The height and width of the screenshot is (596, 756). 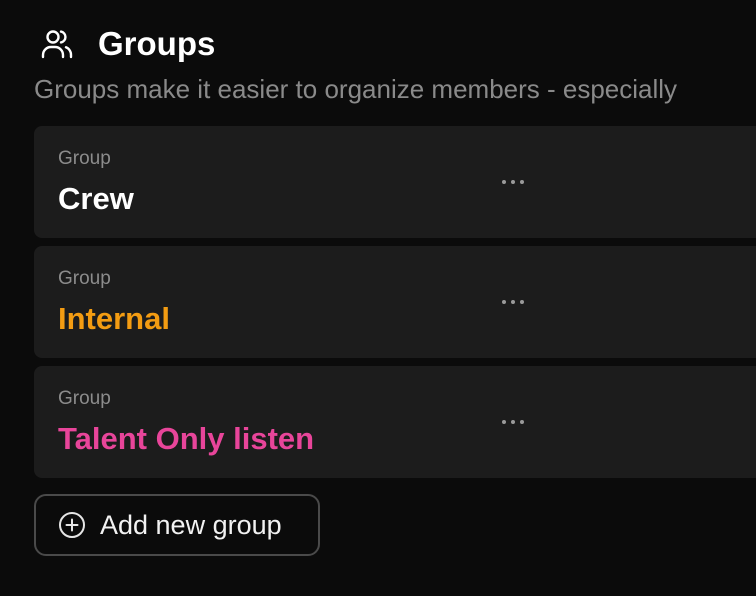 I want to click on section-header: Groups, so click(x=127, y=44).